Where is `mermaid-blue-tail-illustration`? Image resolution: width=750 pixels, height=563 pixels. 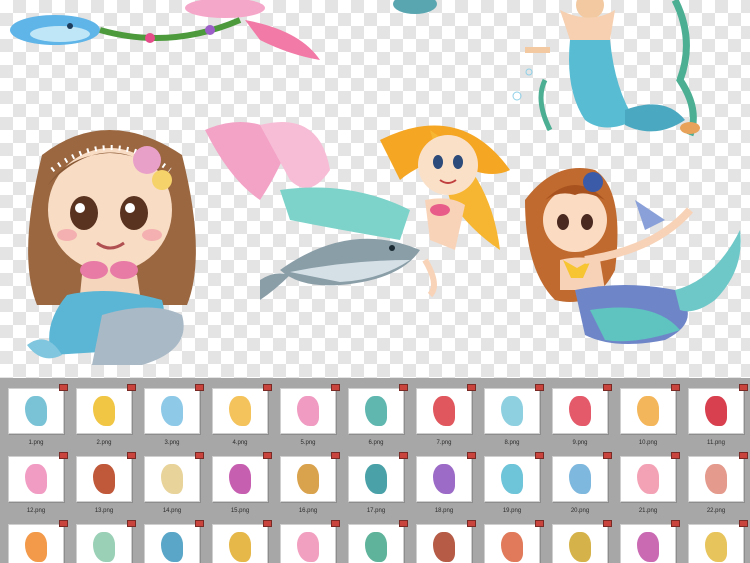
mermaid-blue-tail-illustration is located at coordinates (606, 68).